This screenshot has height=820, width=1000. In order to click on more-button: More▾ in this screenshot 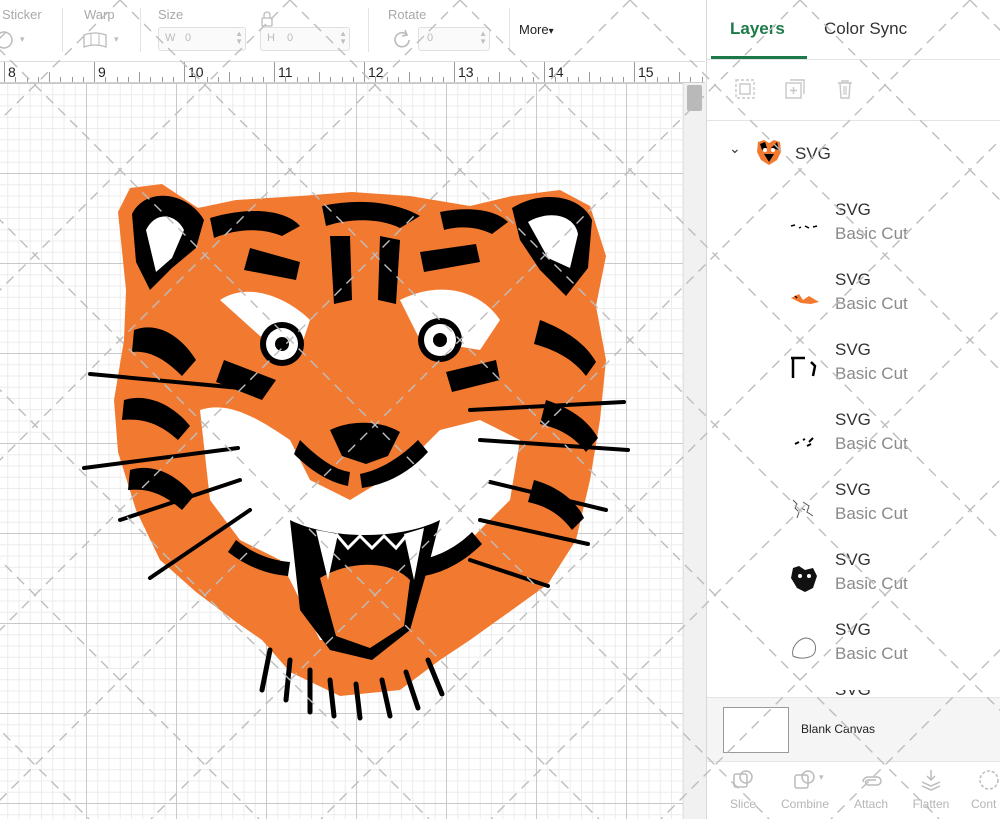, I will do `click(536, 29)`.